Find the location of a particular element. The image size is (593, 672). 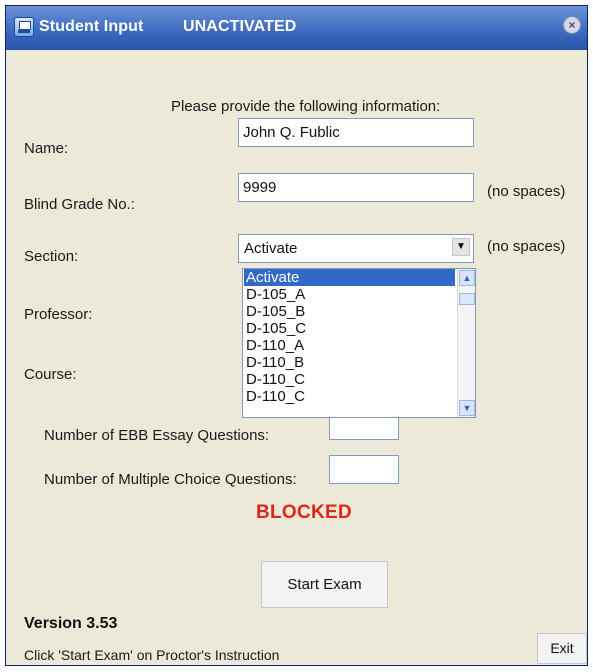

scroll-up-button: ▲ is located at coordinates (467, 278).